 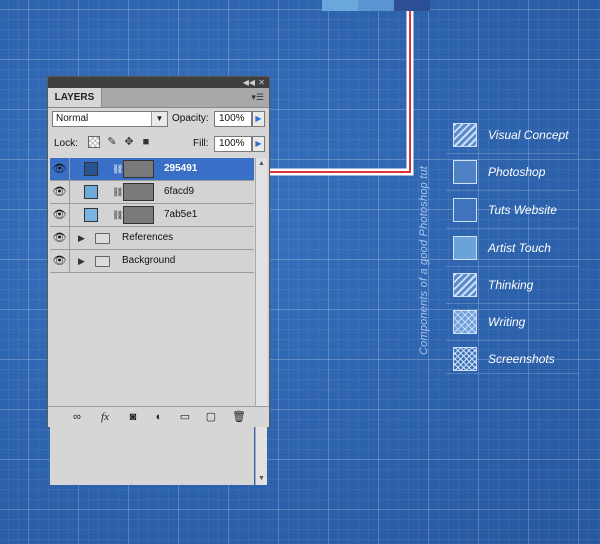 I want to click on lock-brush-icon: ✎, so click(x=112, y=142).